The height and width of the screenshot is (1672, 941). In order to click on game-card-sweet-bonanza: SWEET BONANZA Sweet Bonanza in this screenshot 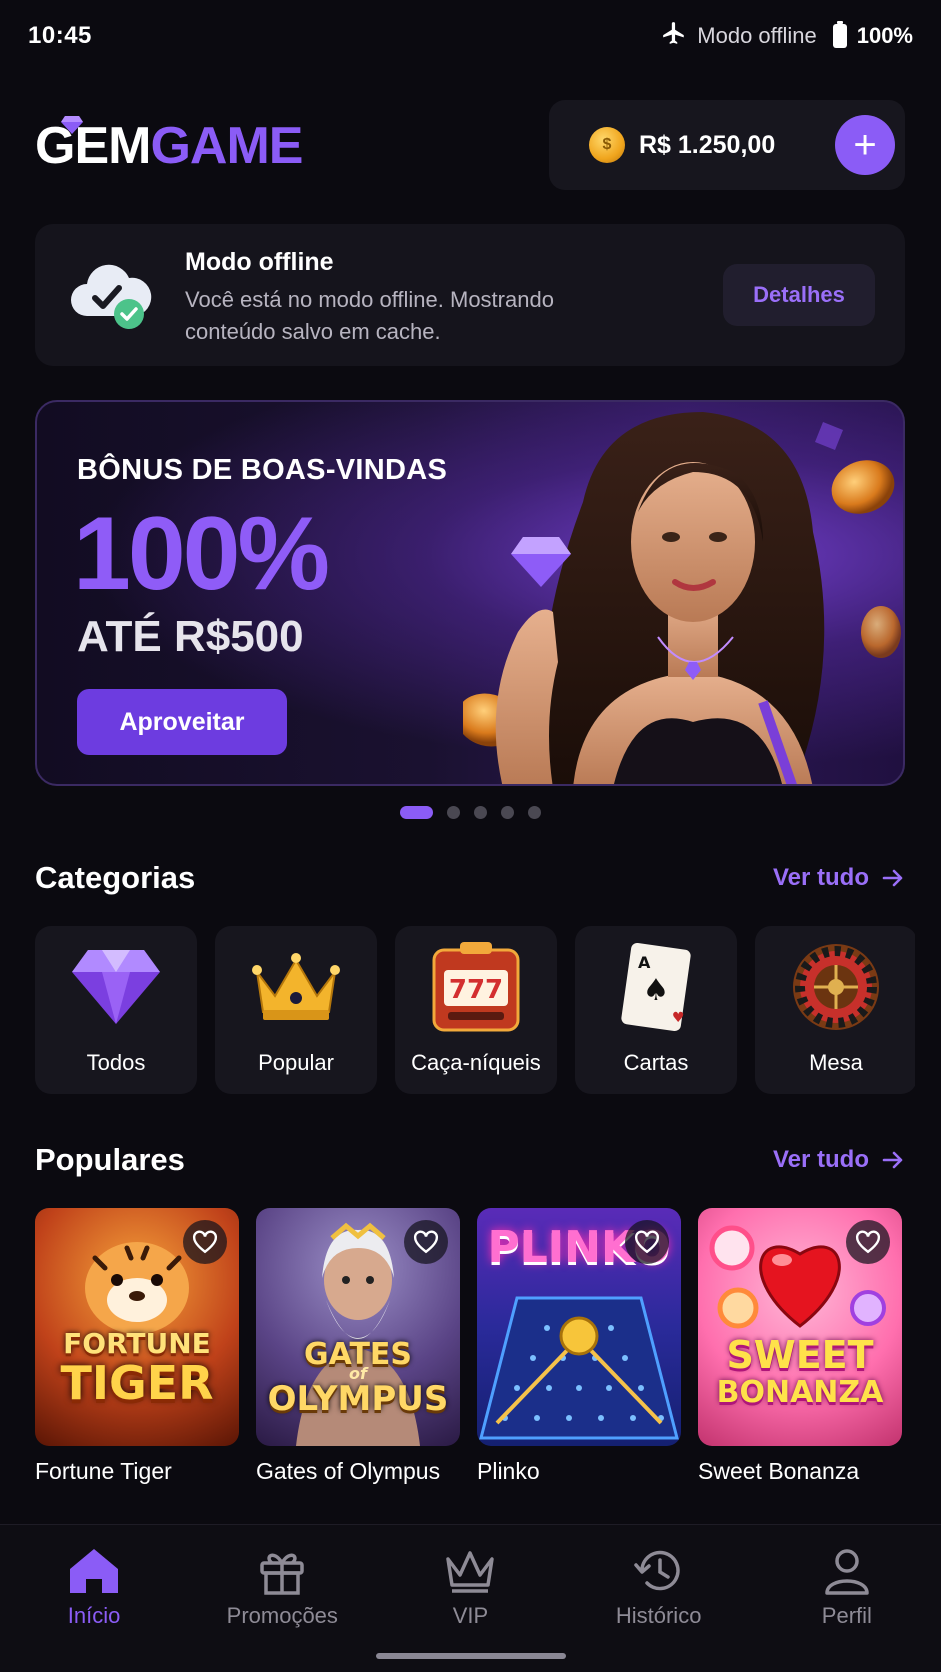, I will do `click(800, 1346)`.